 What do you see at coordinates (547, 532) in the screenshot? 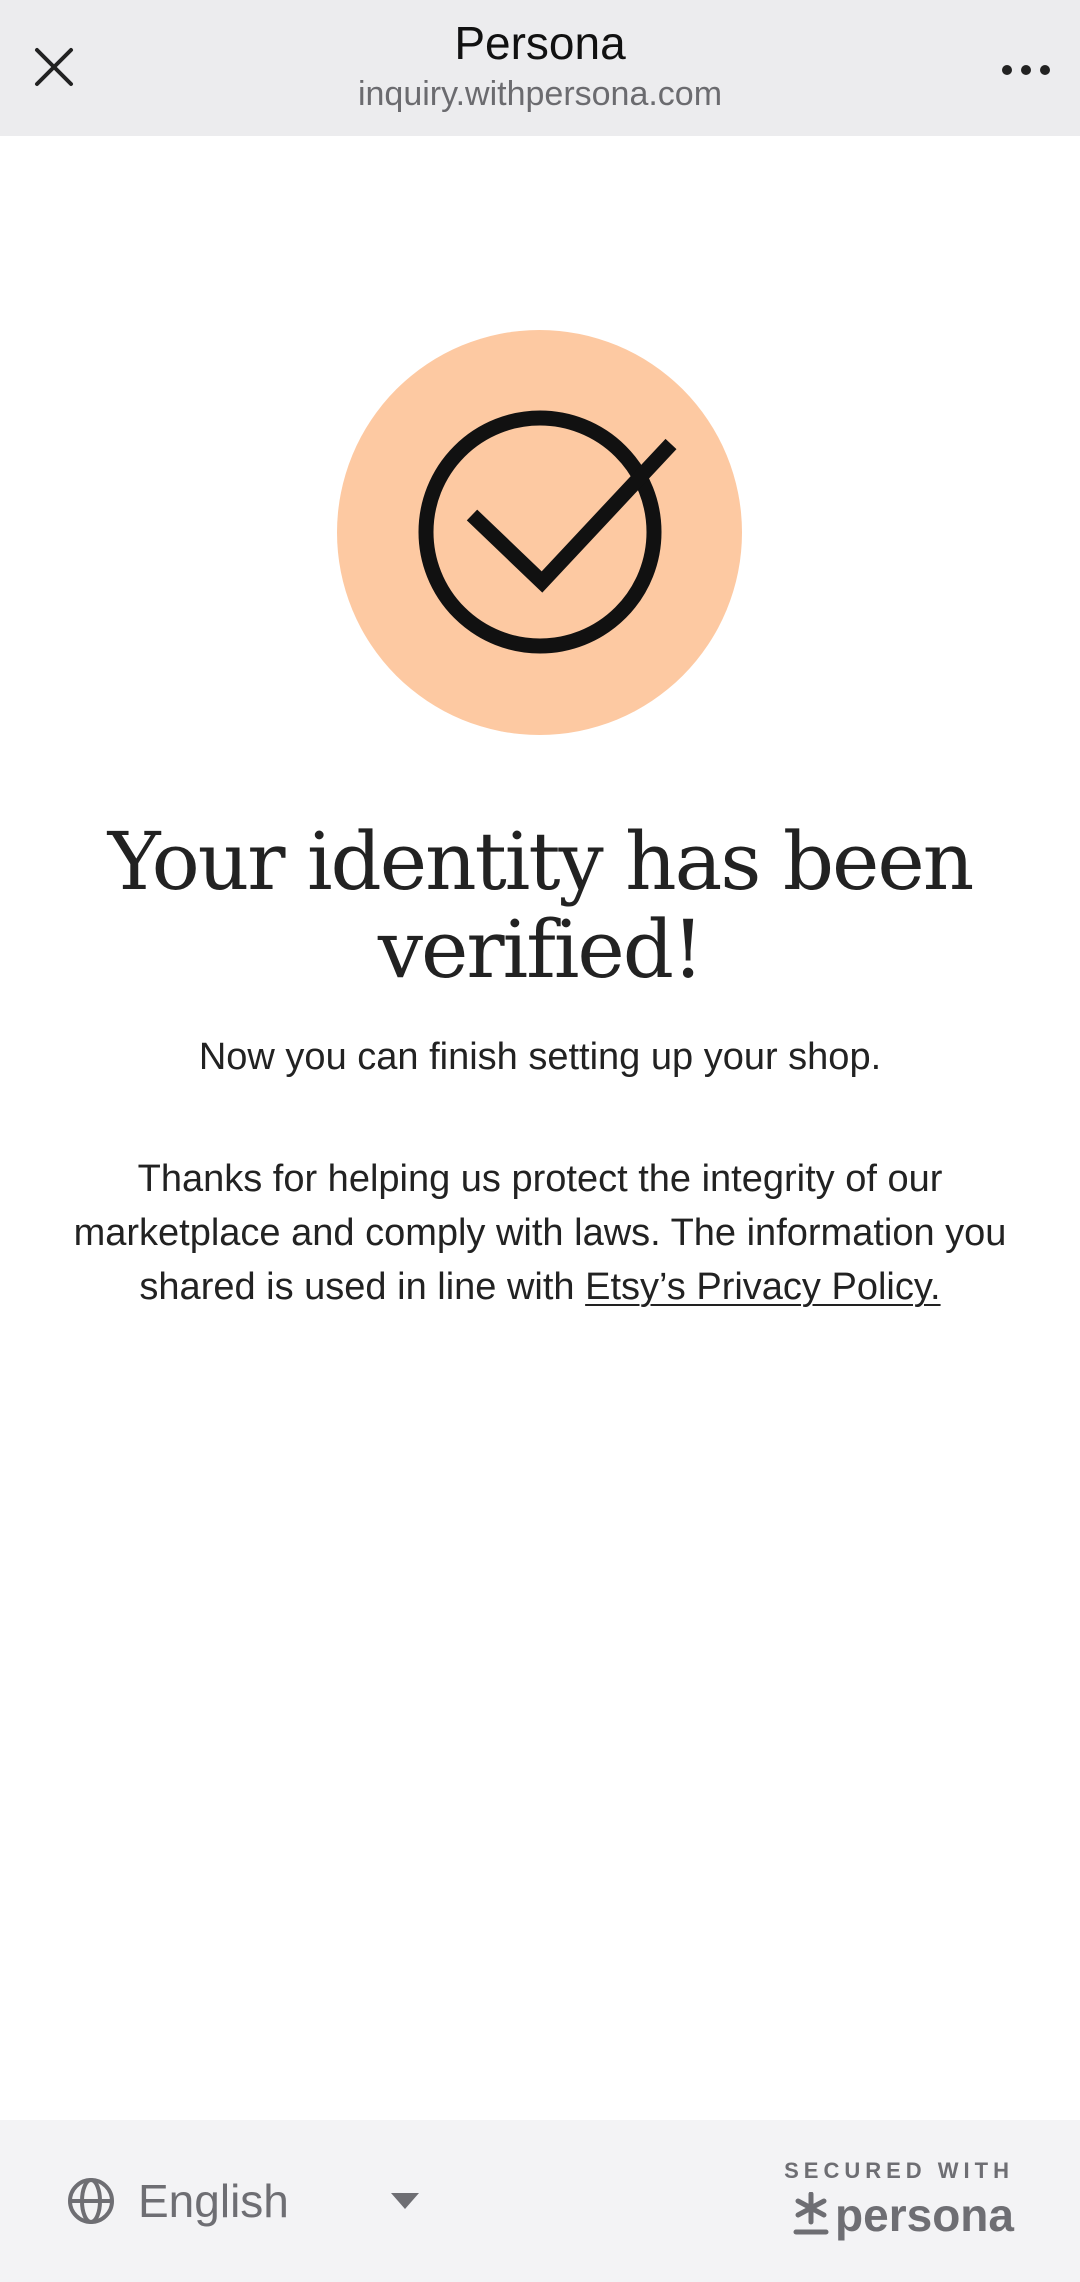
I see `check-circle-icon` at bounding box center [547, 532].